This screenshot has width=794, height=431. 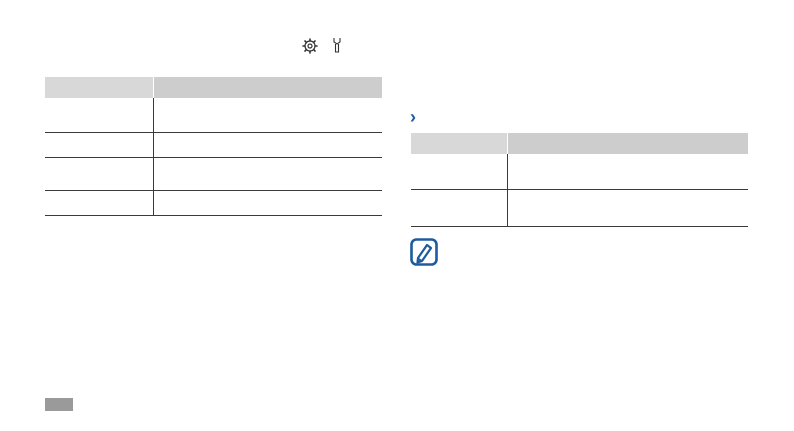 I want to click on left-table, so click(x=213, y=146).